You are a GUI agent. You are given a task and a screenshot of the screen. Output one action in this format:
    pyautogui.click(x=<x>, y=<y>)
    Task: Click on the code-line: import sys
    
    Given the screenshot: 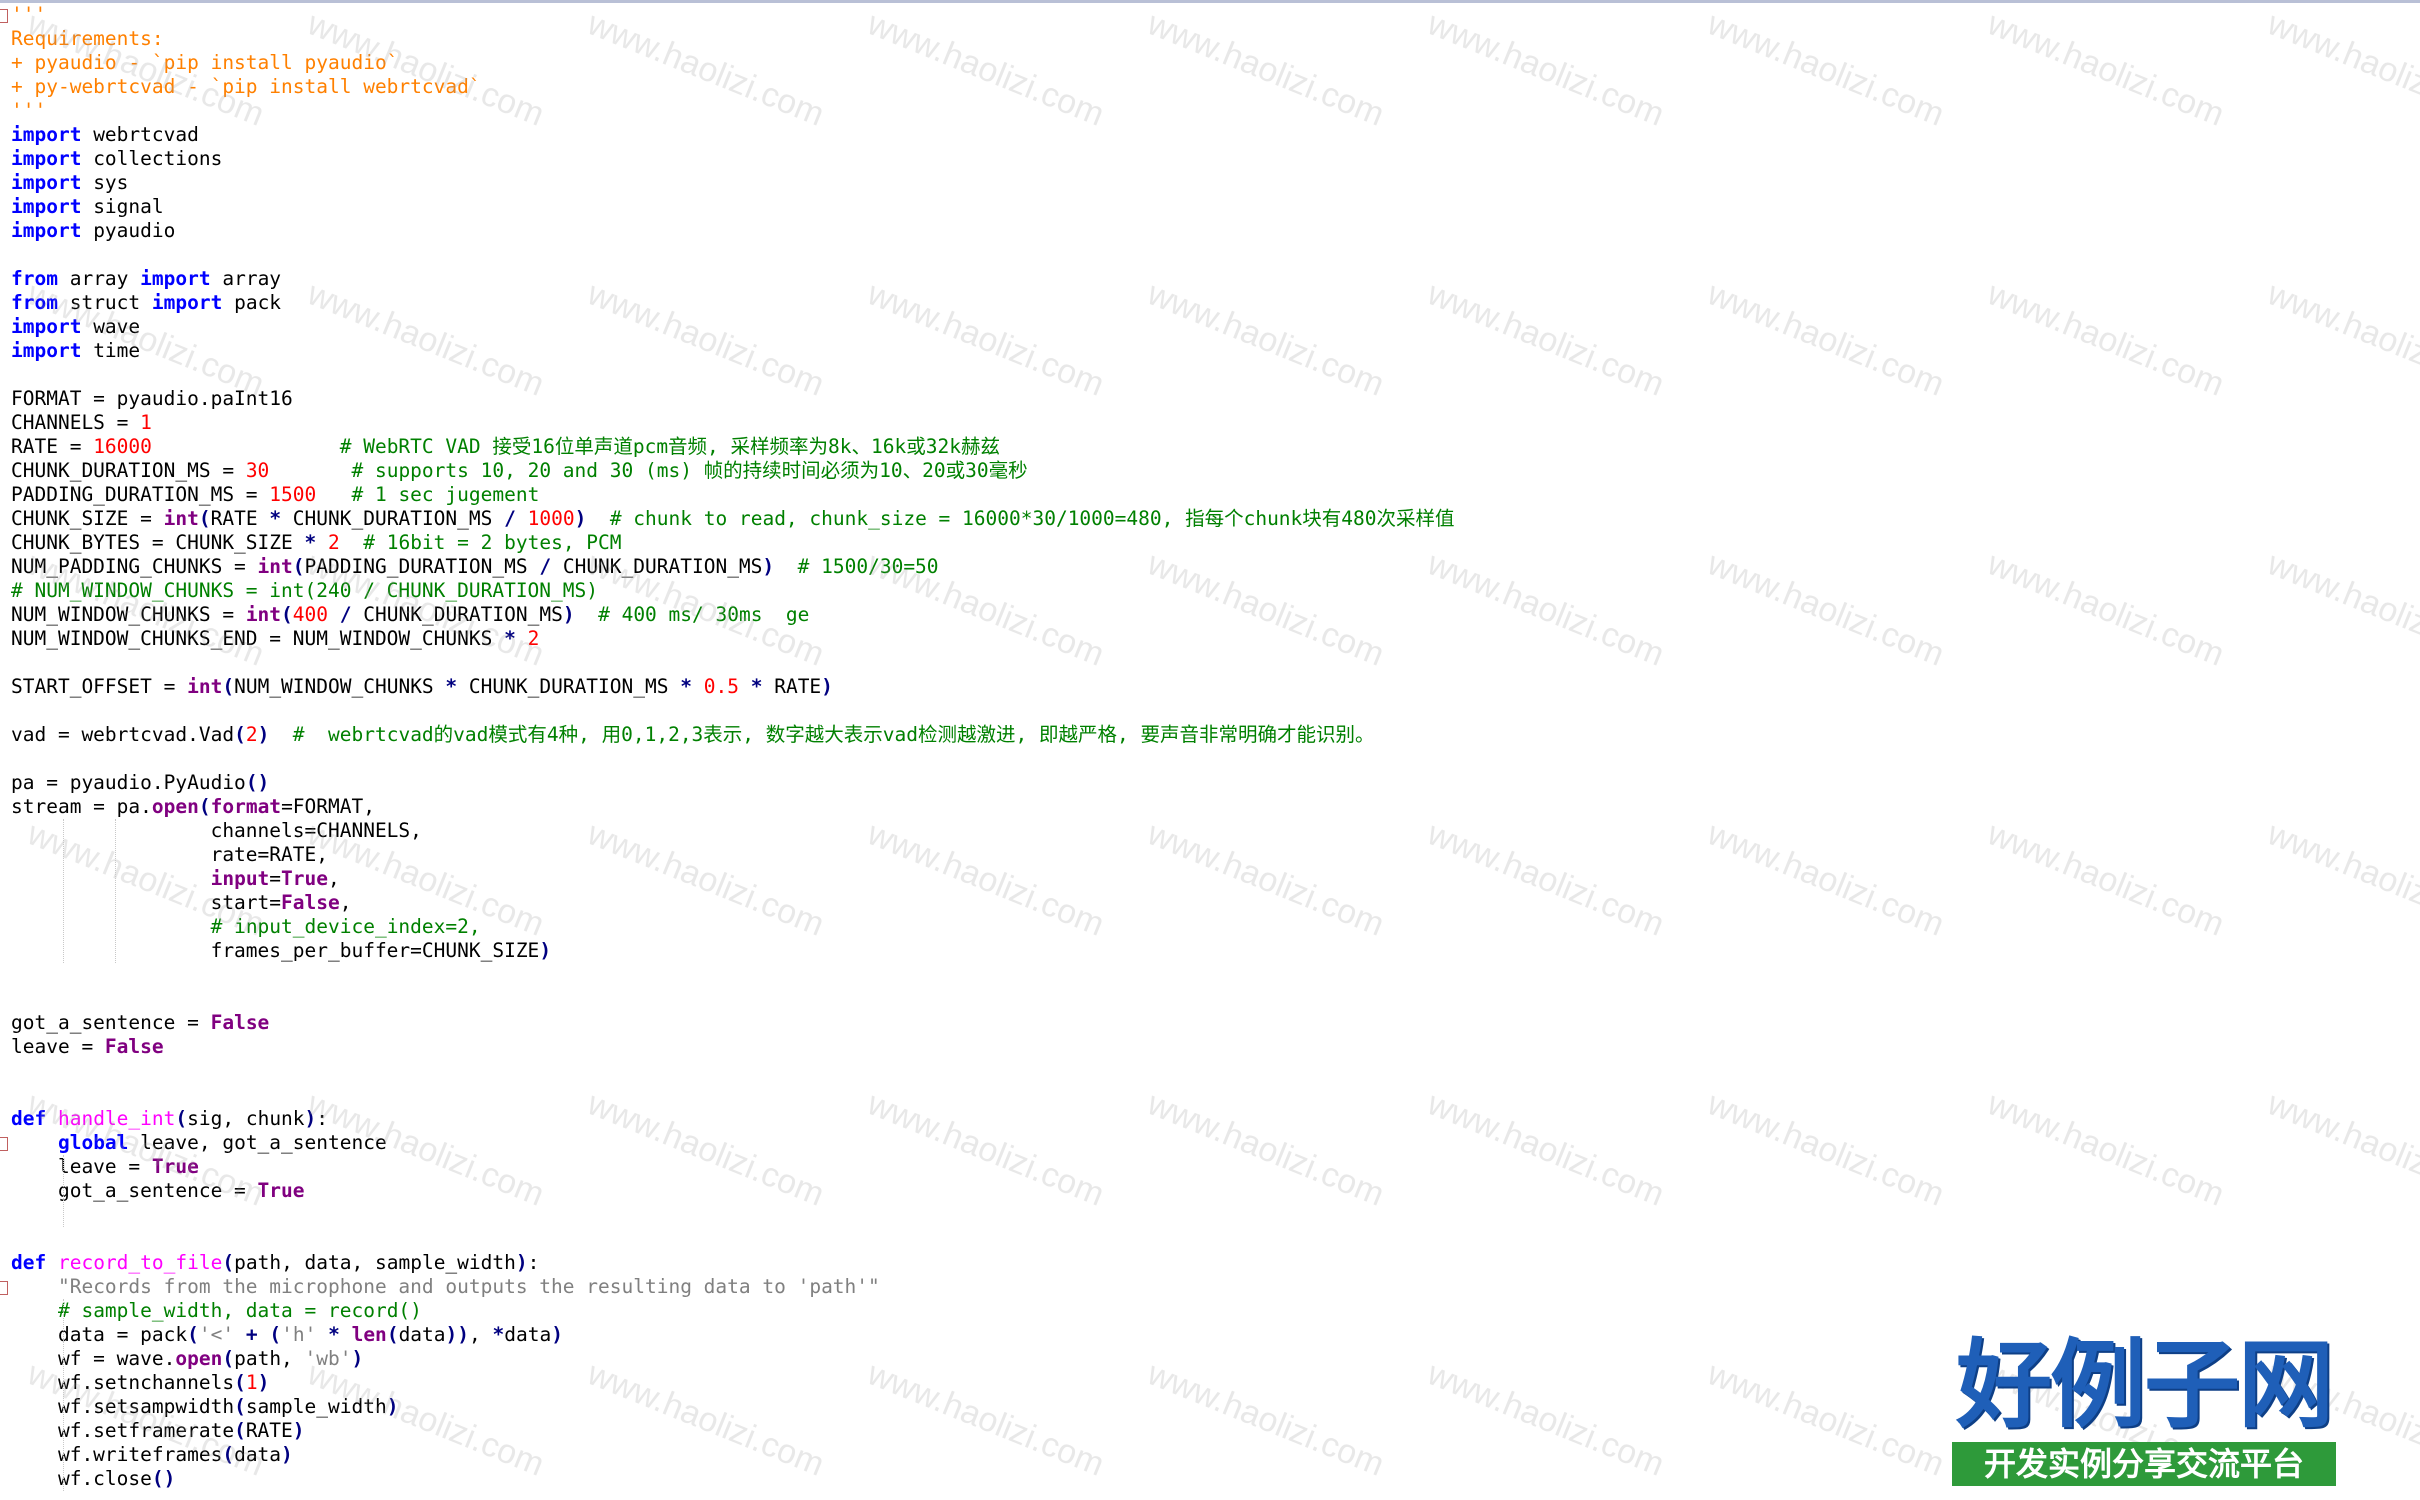 What is the action you would take?
    pyautogui.click(x=733, y=183)
    